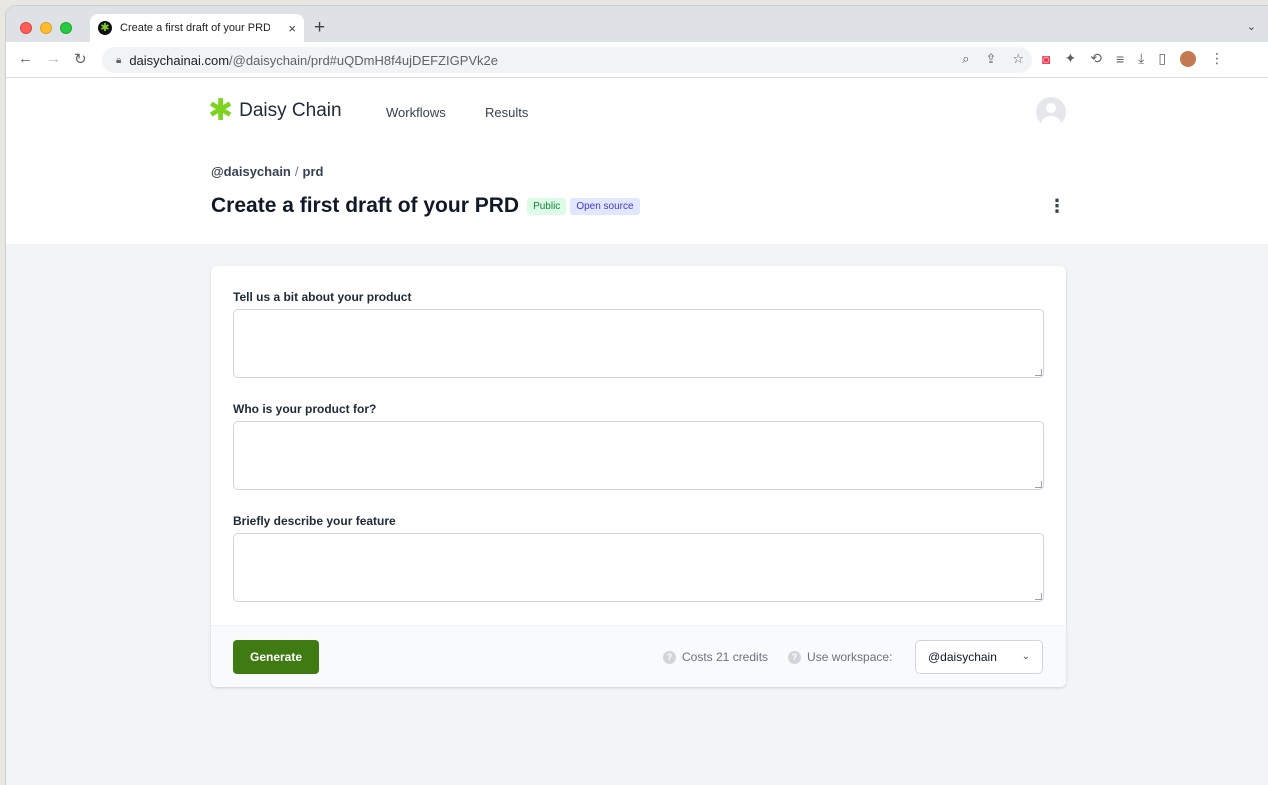 The height and width of the screenshot is (785, 1268). I want to click on new-tab-button: +, so click(319, 27).